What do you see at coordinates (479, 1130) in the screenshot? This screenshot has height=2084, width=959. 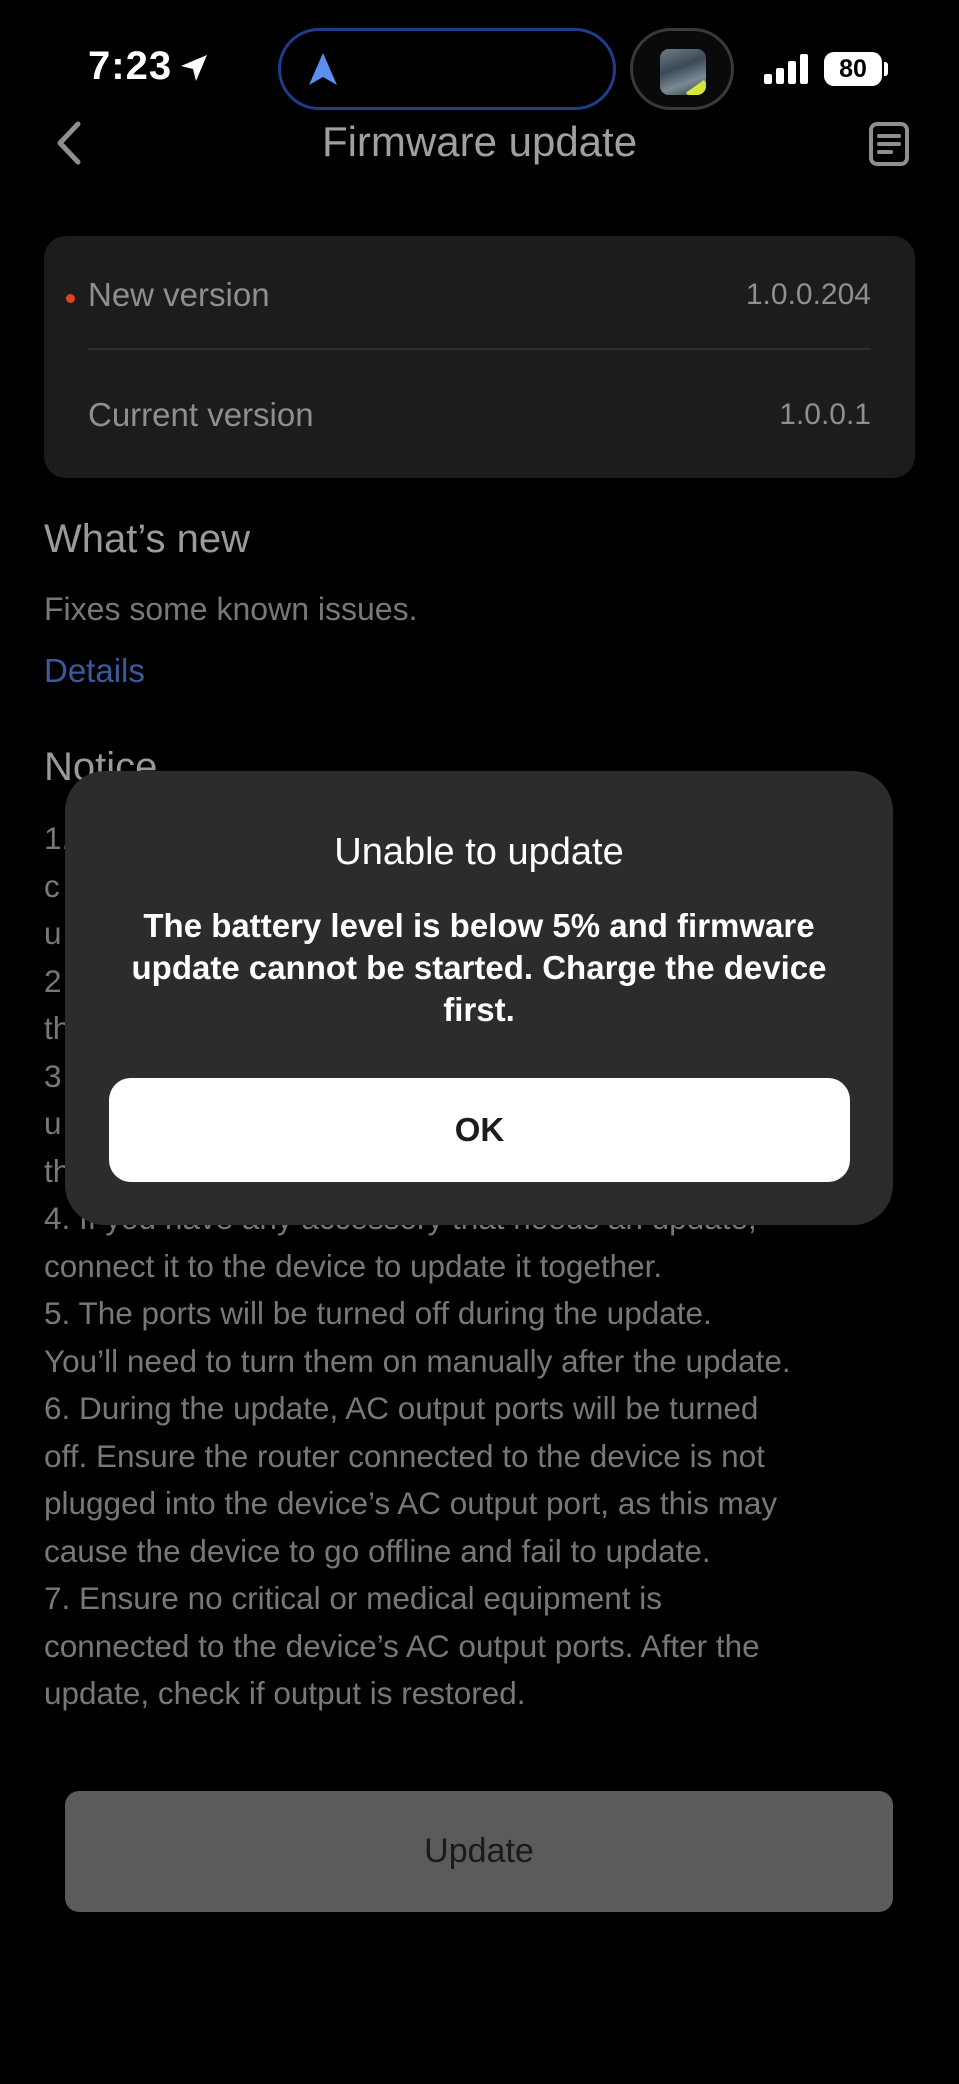 I see `ok-button: OK` at bounding box center [479, 1130].